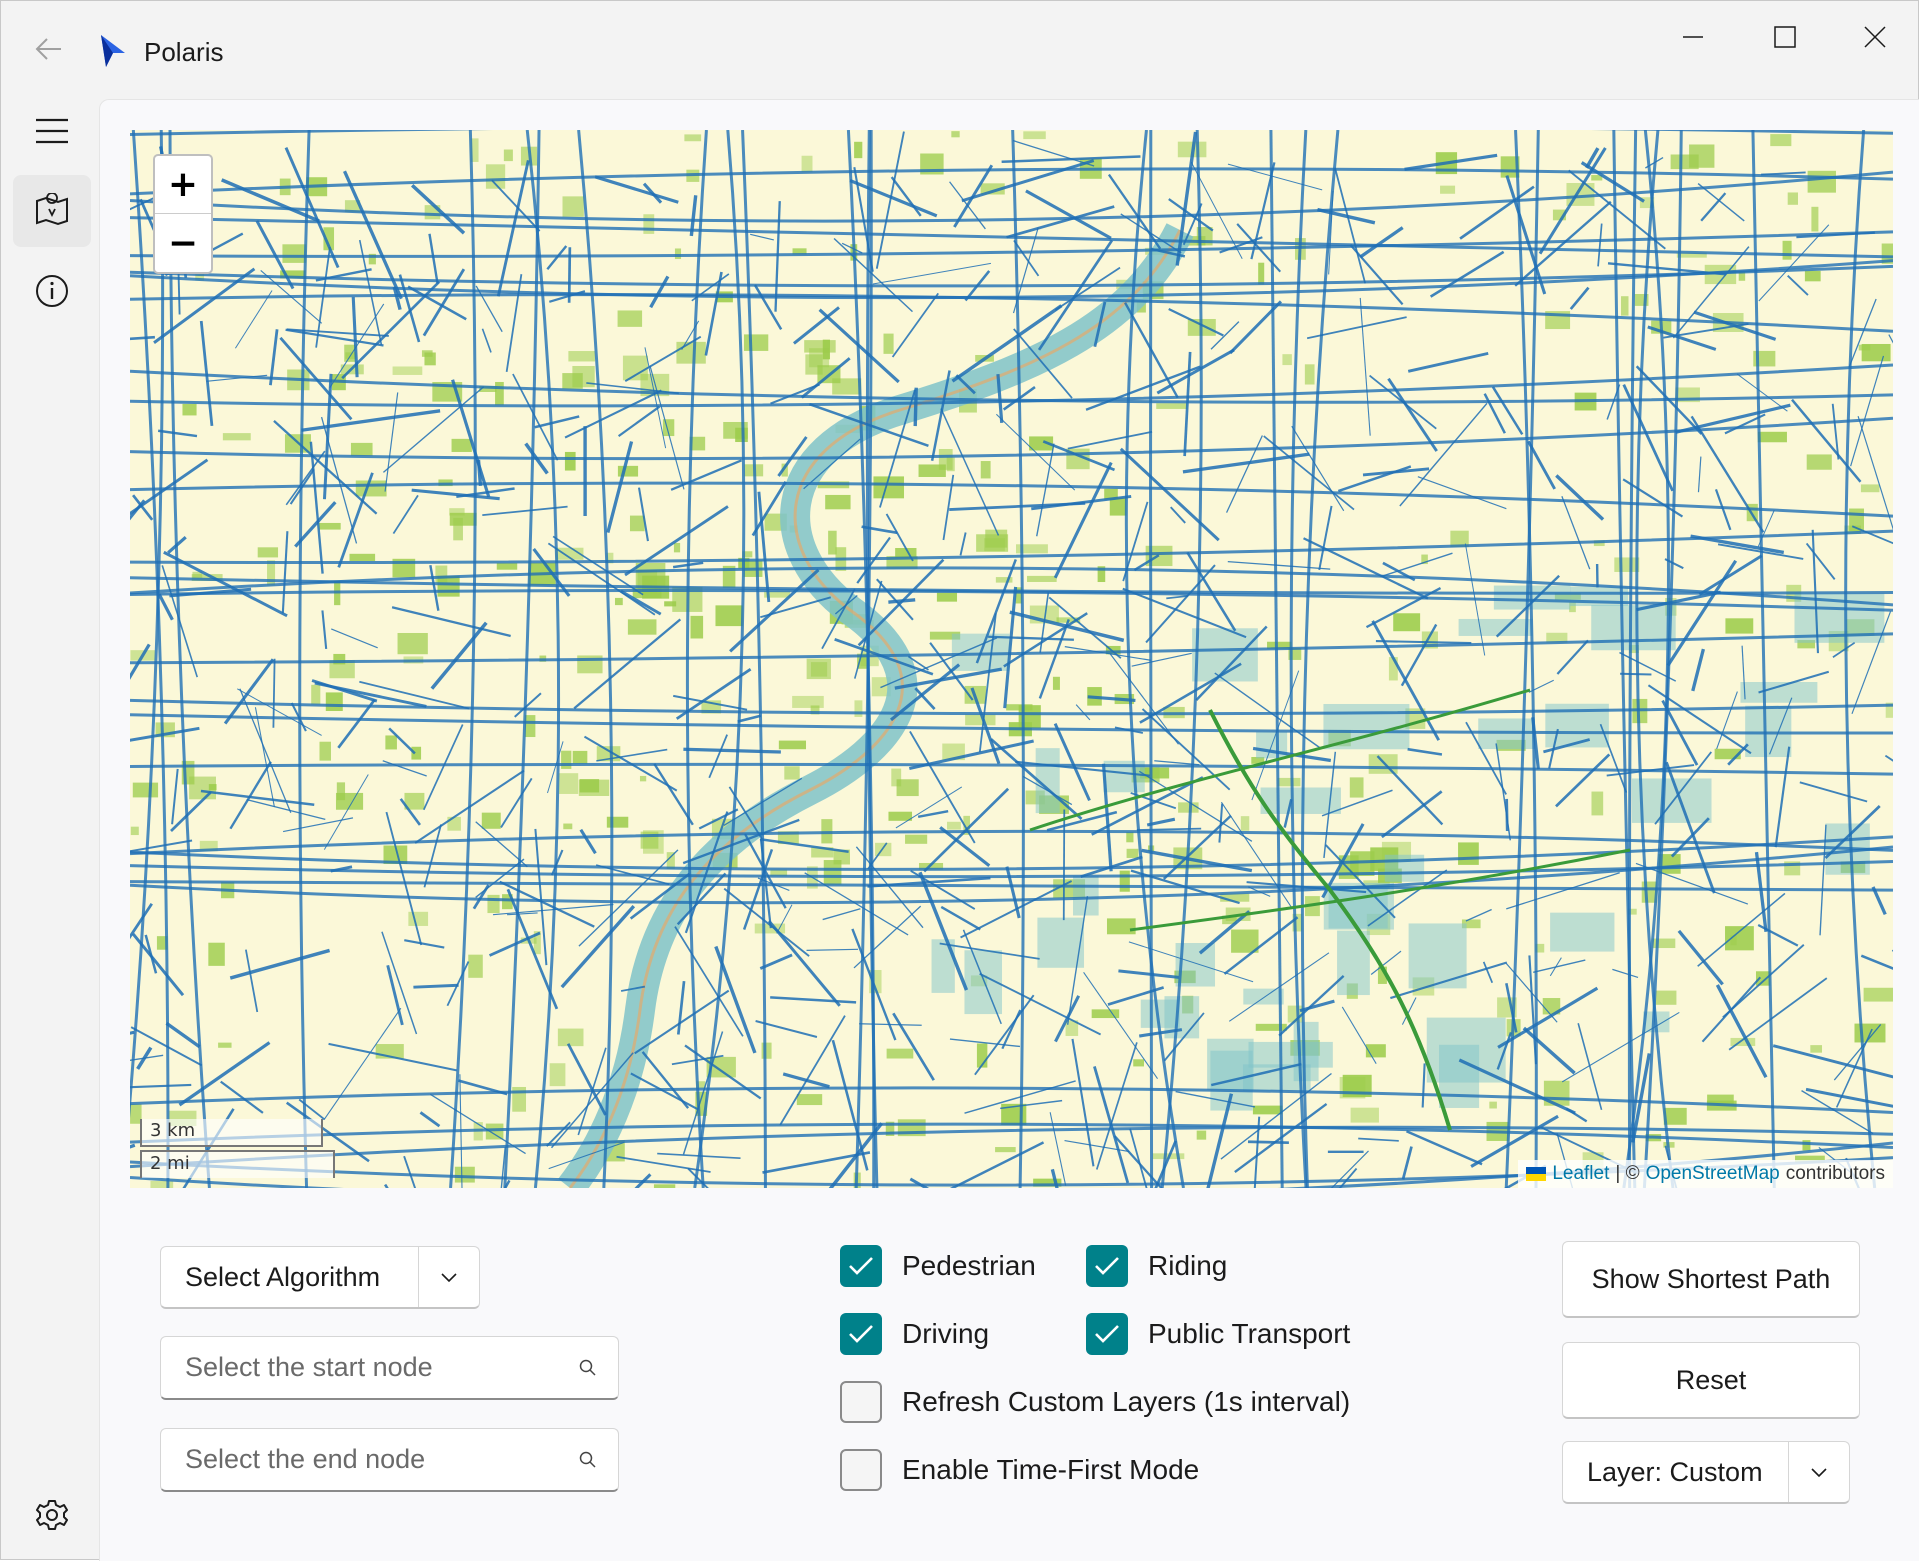 This screenshot has height=1561, width=1919. I want to click on algorithm-select: Select Algorithm, so click(320, 1277).